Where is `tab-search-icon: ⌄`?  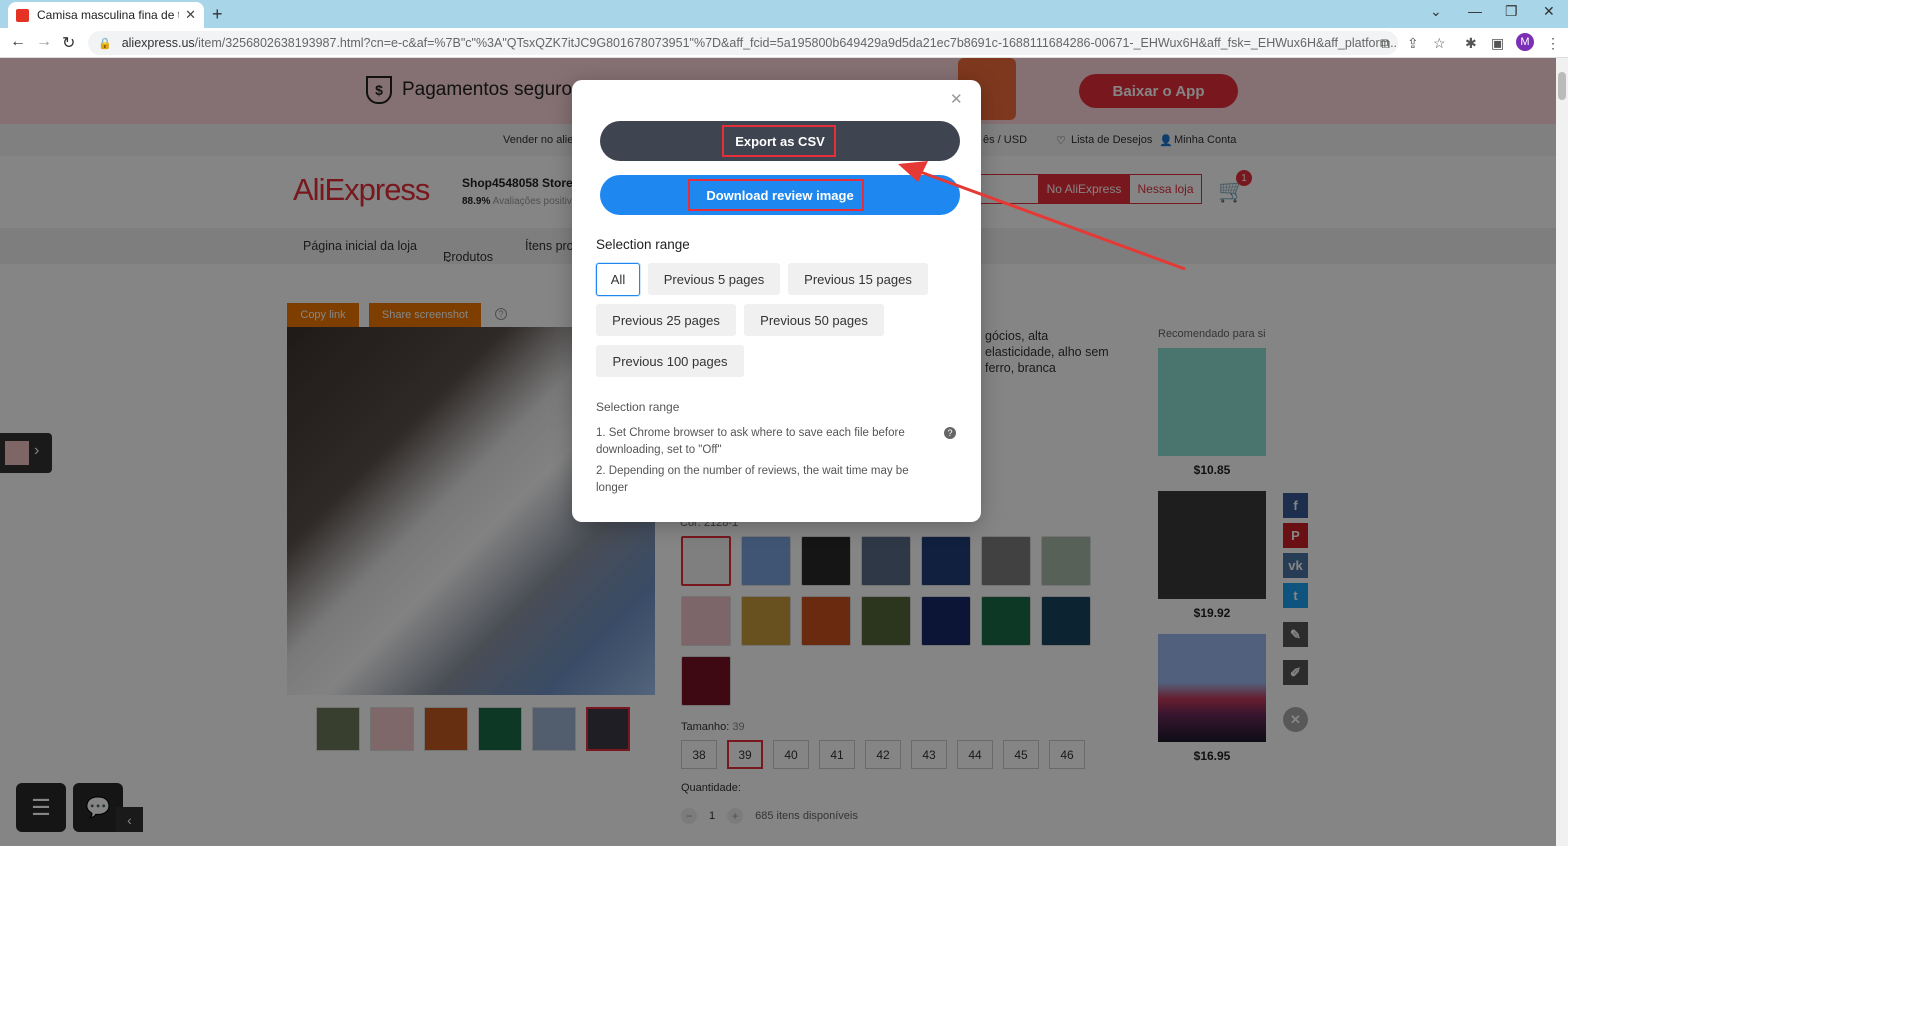
tab-search-icon: ⌄ is located at coordinates (1436, 11).